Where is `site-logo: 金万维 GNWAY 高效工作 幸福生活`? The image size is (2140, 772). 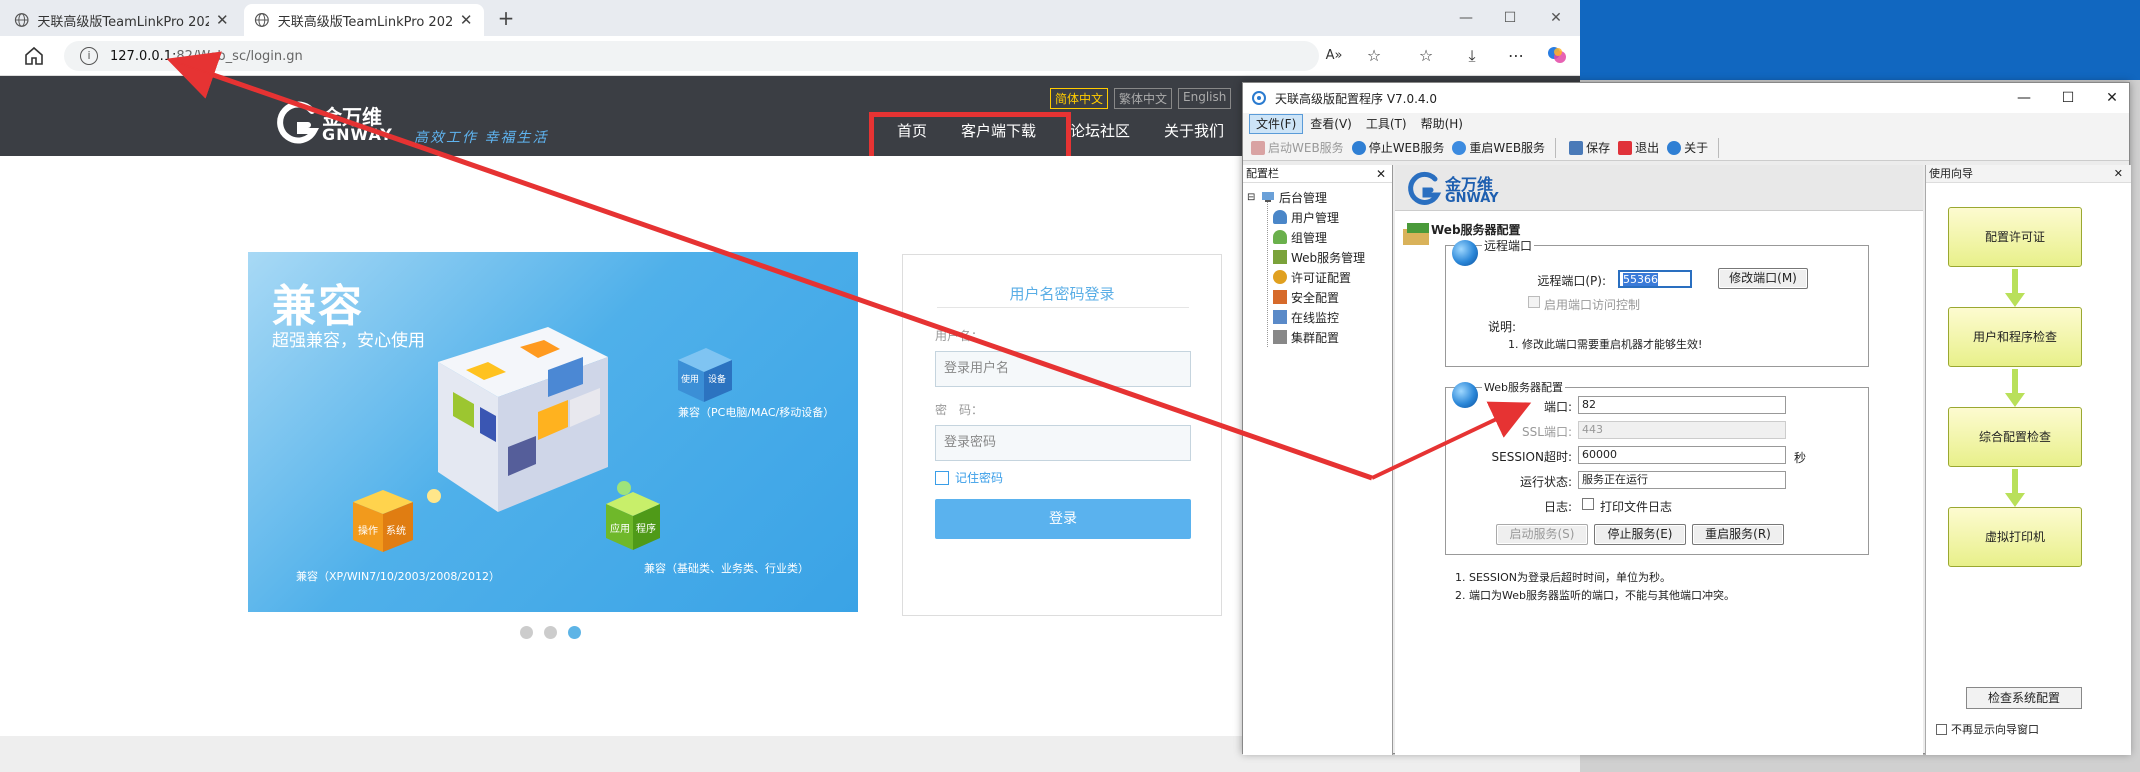 site-logo: 金万维 GNWAY 高效工作 幸福生活 is located at coordinates (432, 124).